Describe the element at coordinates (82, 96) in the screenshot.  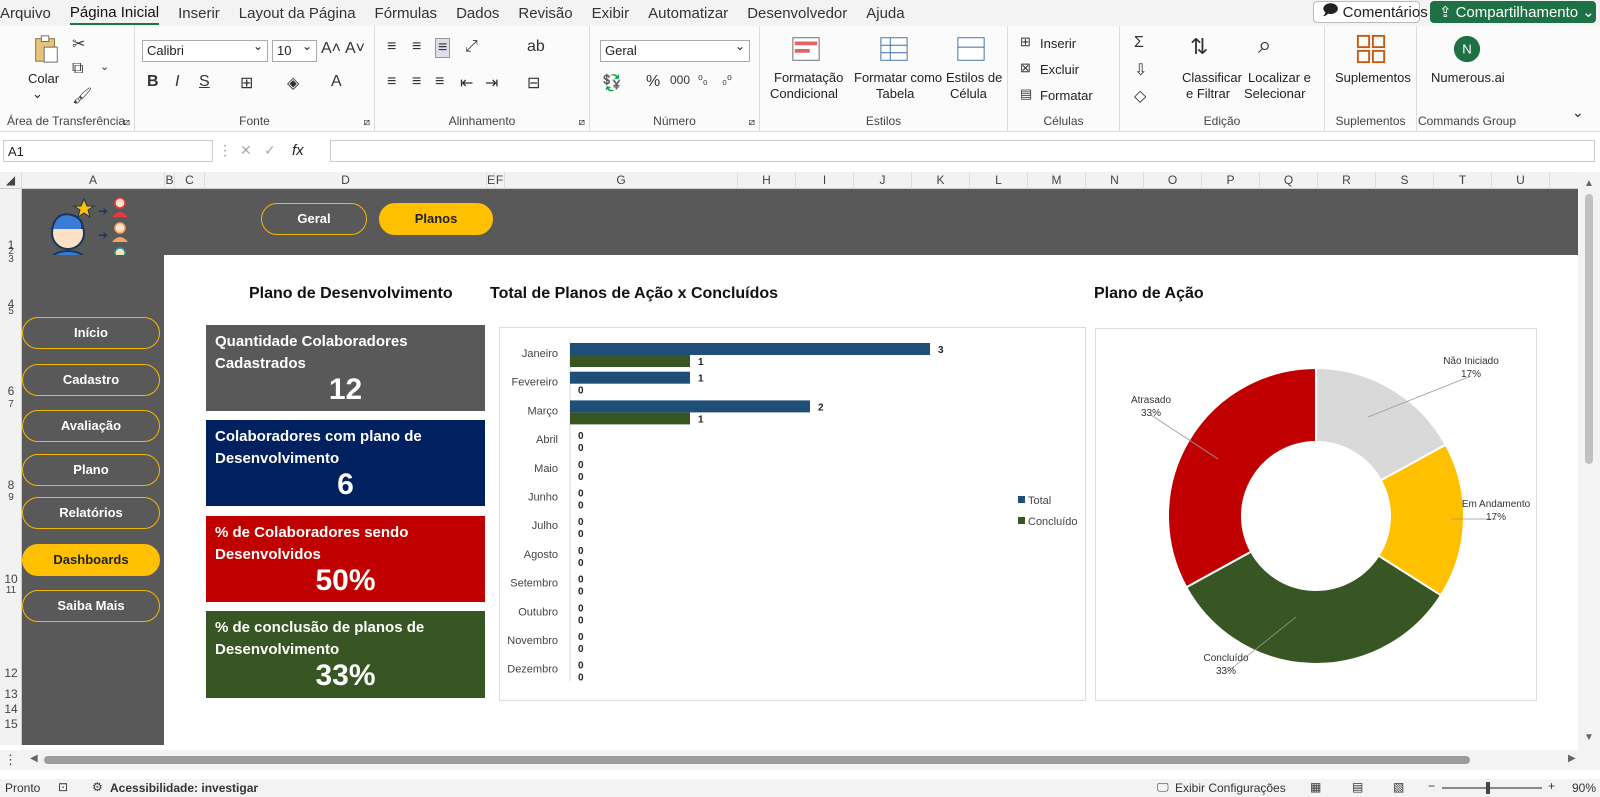
I see `format-painter-icon: 🖌` at that location.